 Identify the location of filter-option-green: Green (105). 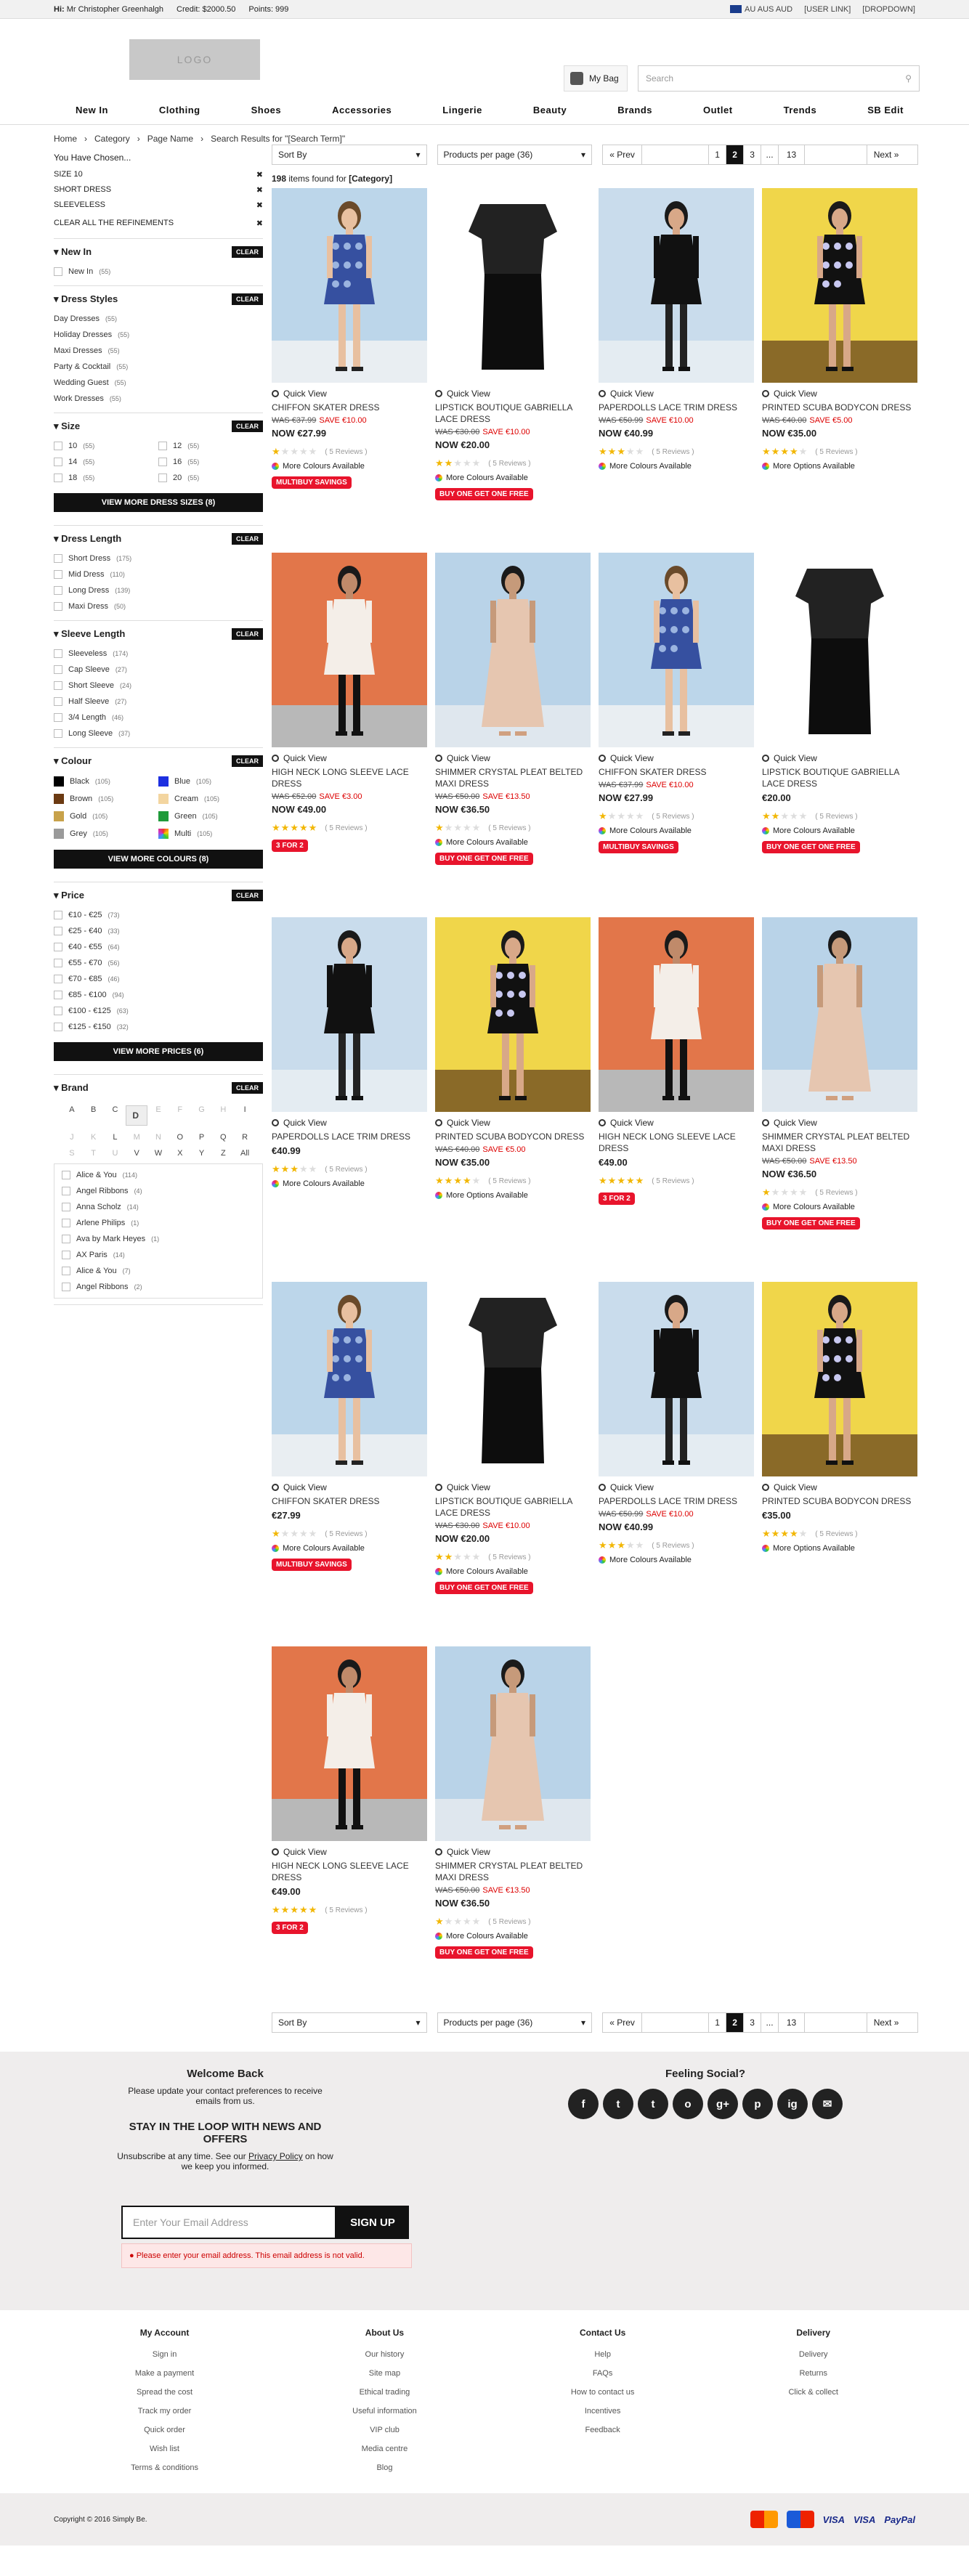
(210, 817).